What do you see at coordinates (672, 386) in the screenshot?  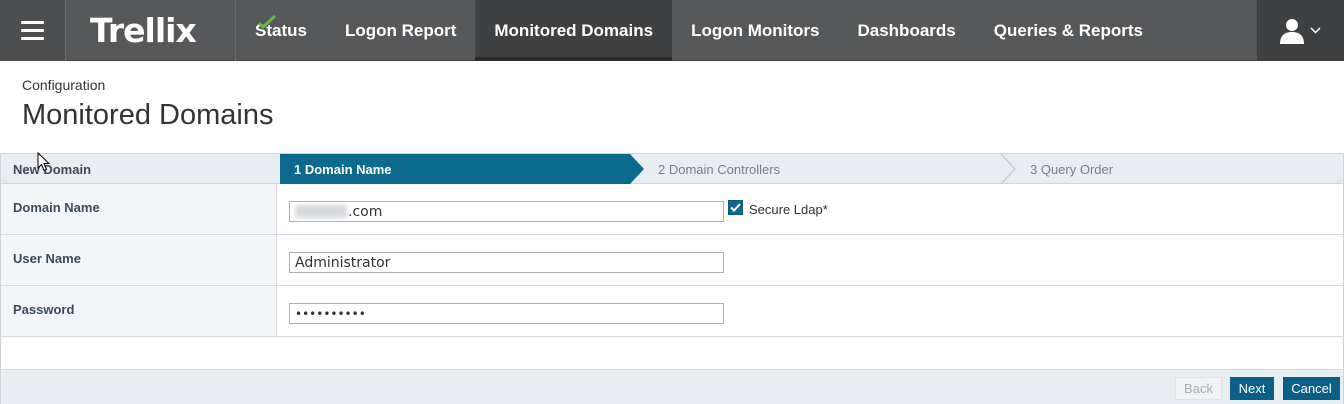 I see `wizard-footer: Back Next Cancel` at bounding box center [672, 386].